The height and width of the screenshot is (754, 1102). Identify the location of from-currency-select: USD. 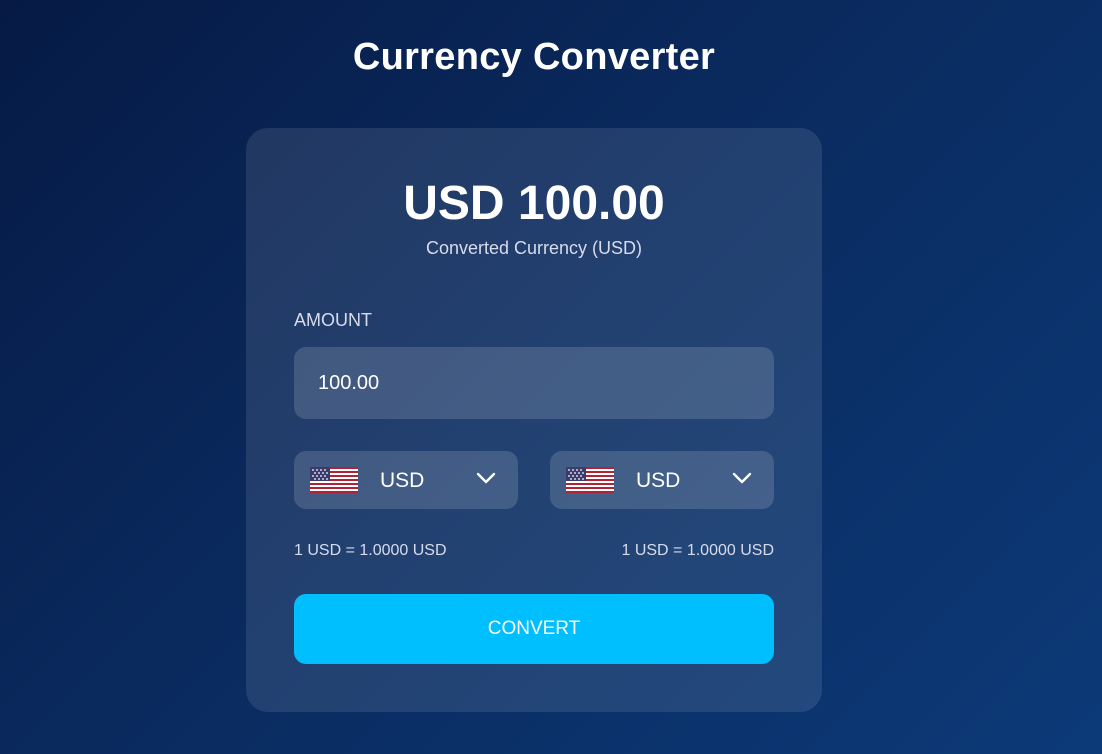
(406, 480).